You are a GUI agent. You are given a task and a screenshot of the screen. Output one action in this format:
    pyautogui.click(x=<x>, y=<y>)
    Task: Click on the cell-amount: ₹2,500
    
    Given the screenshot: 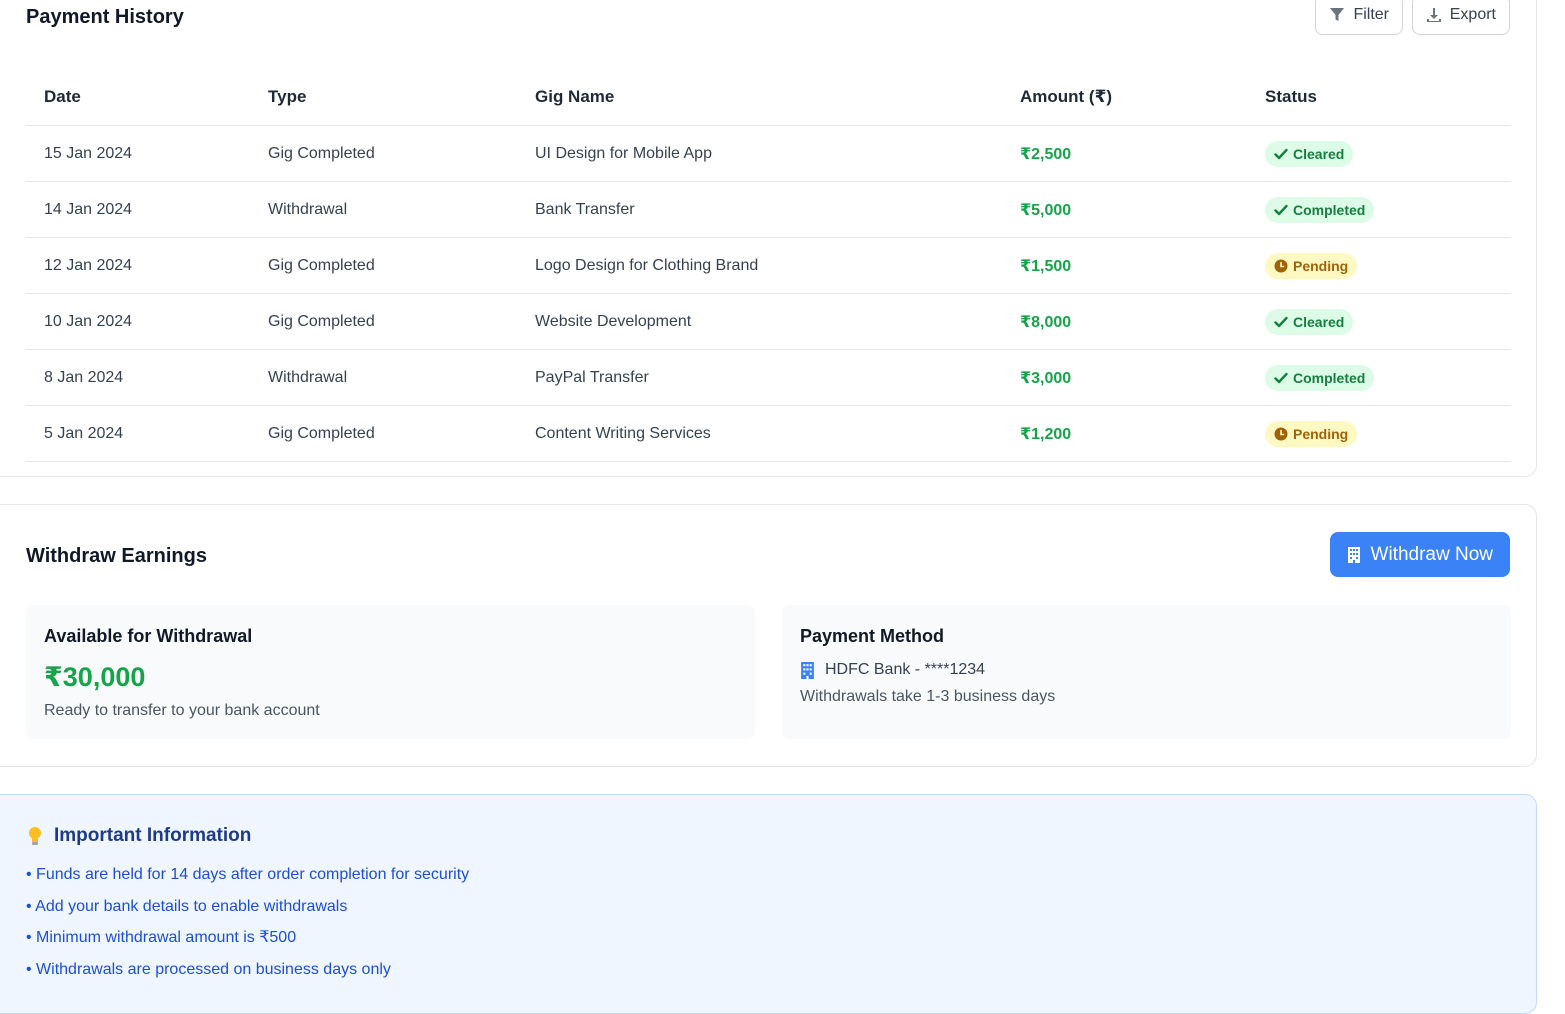 What is the action you would take?
    pyautogui.click(x=1124, y=153)
    